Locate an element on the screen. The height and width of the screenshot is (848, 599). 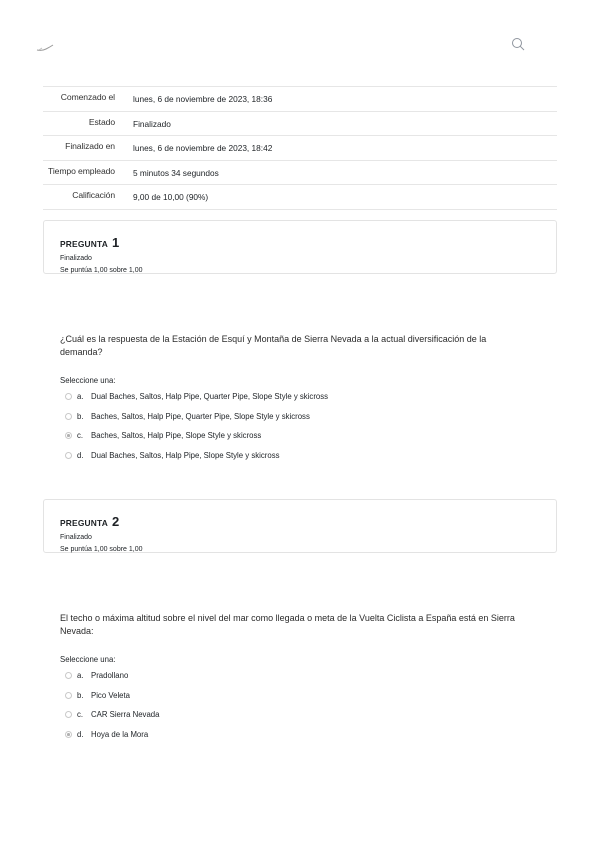
answer-text: Pico Veleta is located at coordinates (111, 695).